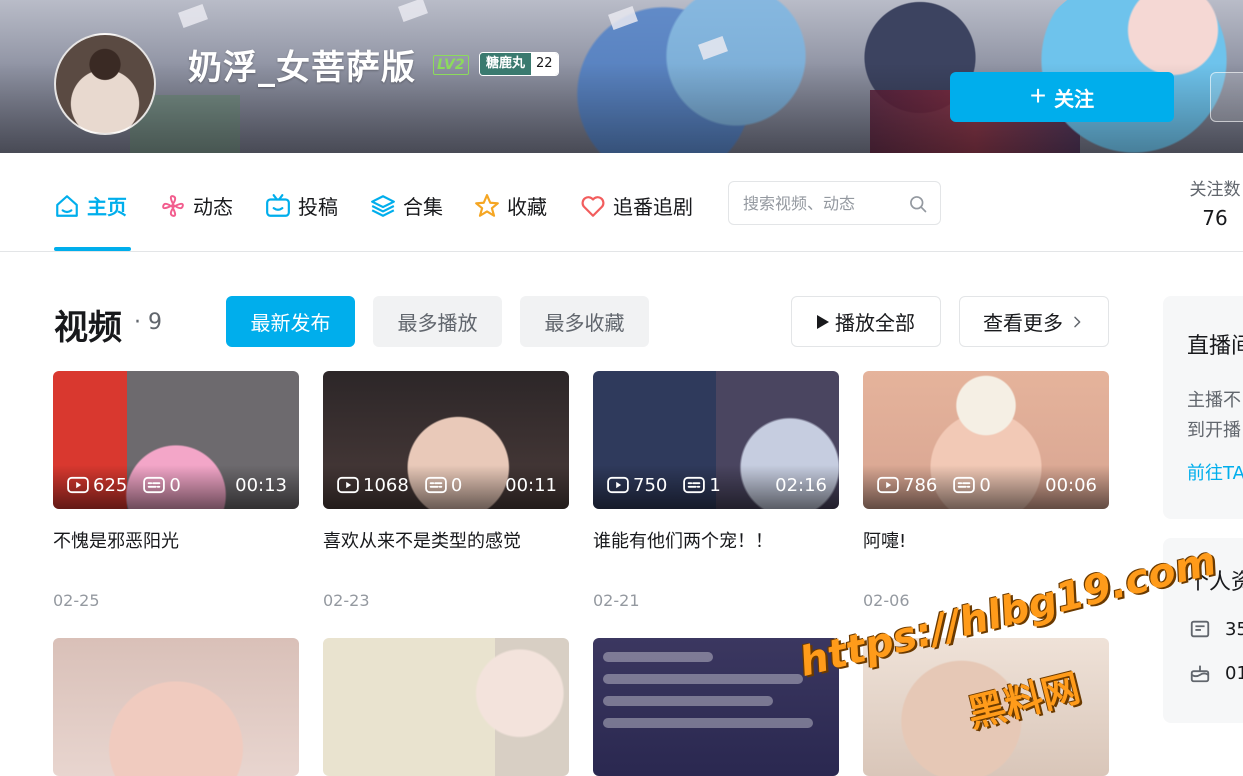 The image size is (1243, 776). I want to click on tab-bangumi: 追番追剧, so click(636, 205).